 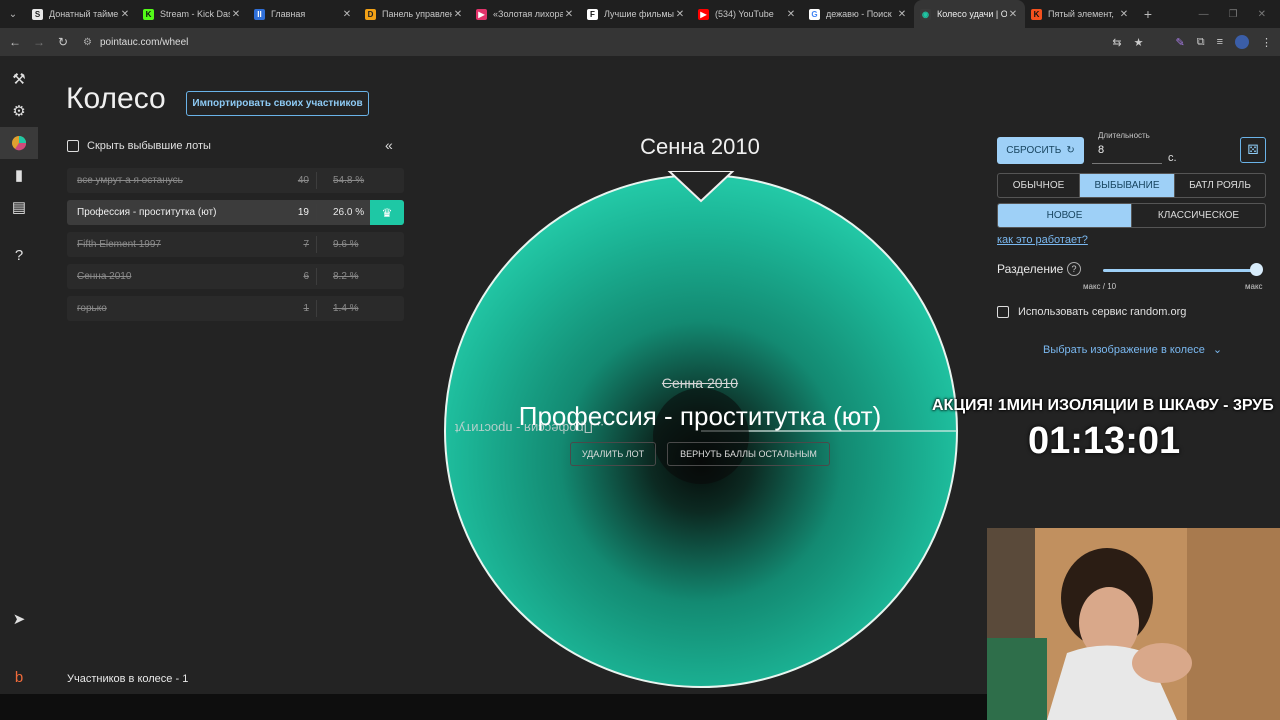 I want to click on extensions-icon: ⧉, so click(x=1201, y=42).